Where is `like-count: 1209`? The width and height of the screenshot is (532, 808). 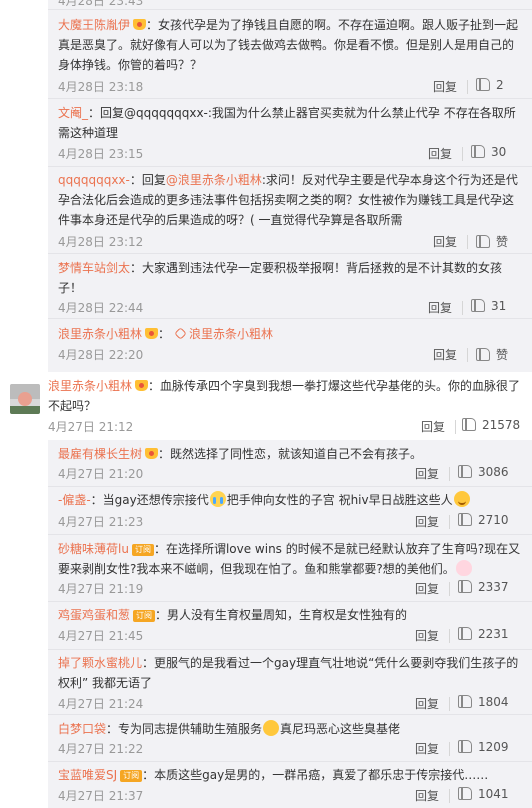
like-count: 1209 is located at coordinates (493, 747).